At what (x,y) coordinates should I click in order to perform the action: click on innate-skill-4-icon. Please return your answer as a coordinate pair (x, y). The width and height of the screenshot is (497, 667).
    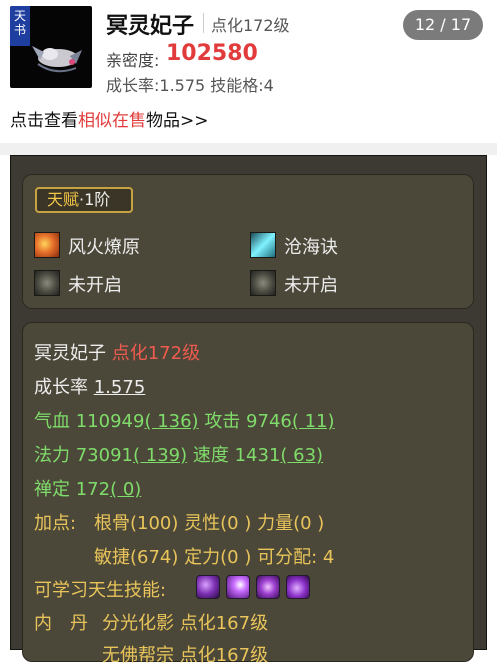
    Looking at the image, I should click on (298, 587).